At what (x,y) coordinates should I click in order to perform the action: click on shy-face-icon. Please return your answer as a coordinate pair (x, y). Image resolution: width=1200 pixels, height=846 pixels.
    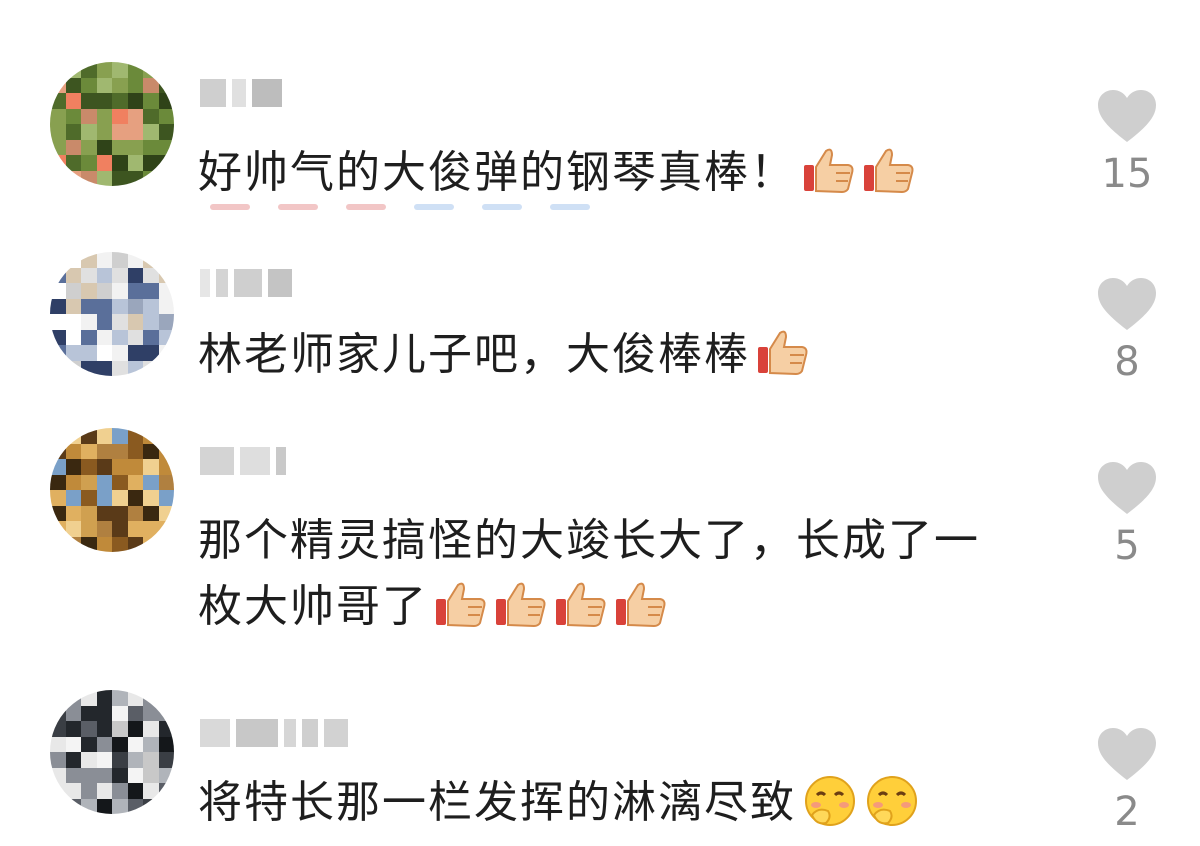
    Looking at the image, I should click on (892, 801).